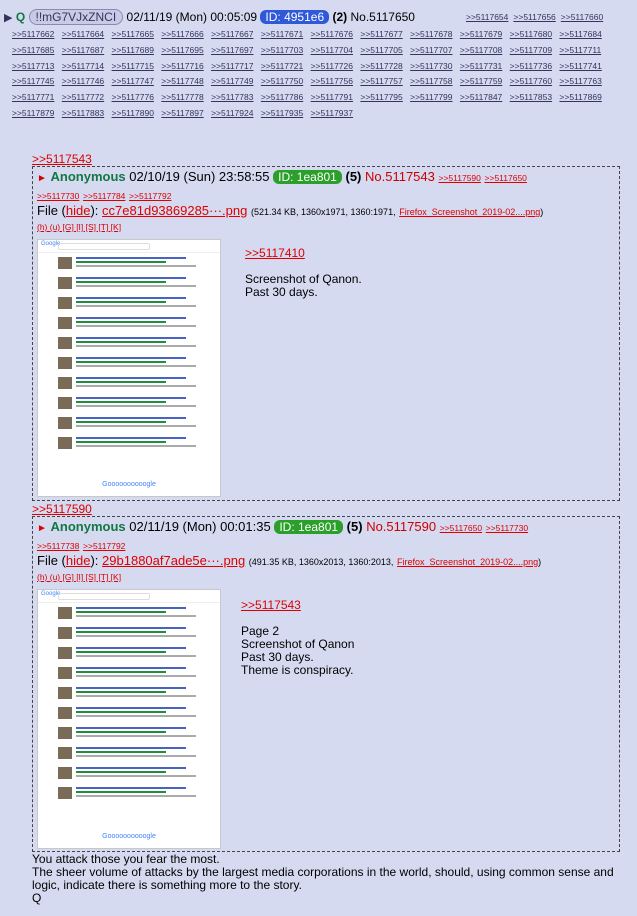 The height and width of the screenshot is (916, 637). What do you see at coordinates (33, 50) in the screenshot?
I see `reply-link: >>5117685` at bounding box center [33, 50].